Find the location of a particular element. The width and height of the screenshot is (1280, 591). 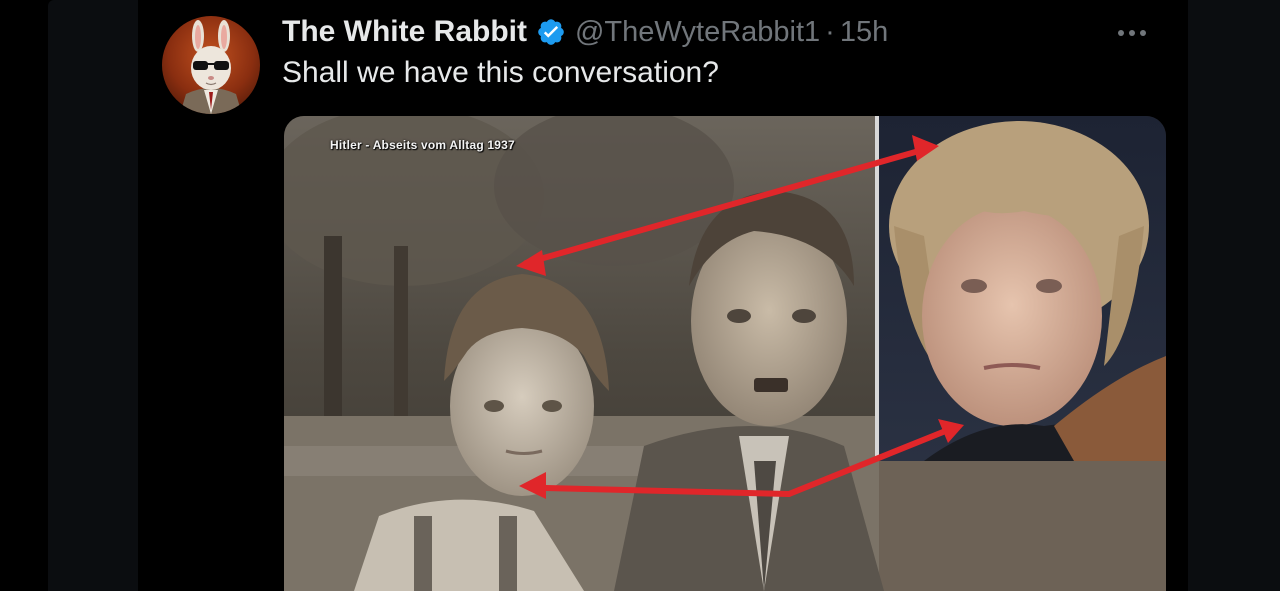

display-name: The White Rabbit is located at coordinates (404, 32).